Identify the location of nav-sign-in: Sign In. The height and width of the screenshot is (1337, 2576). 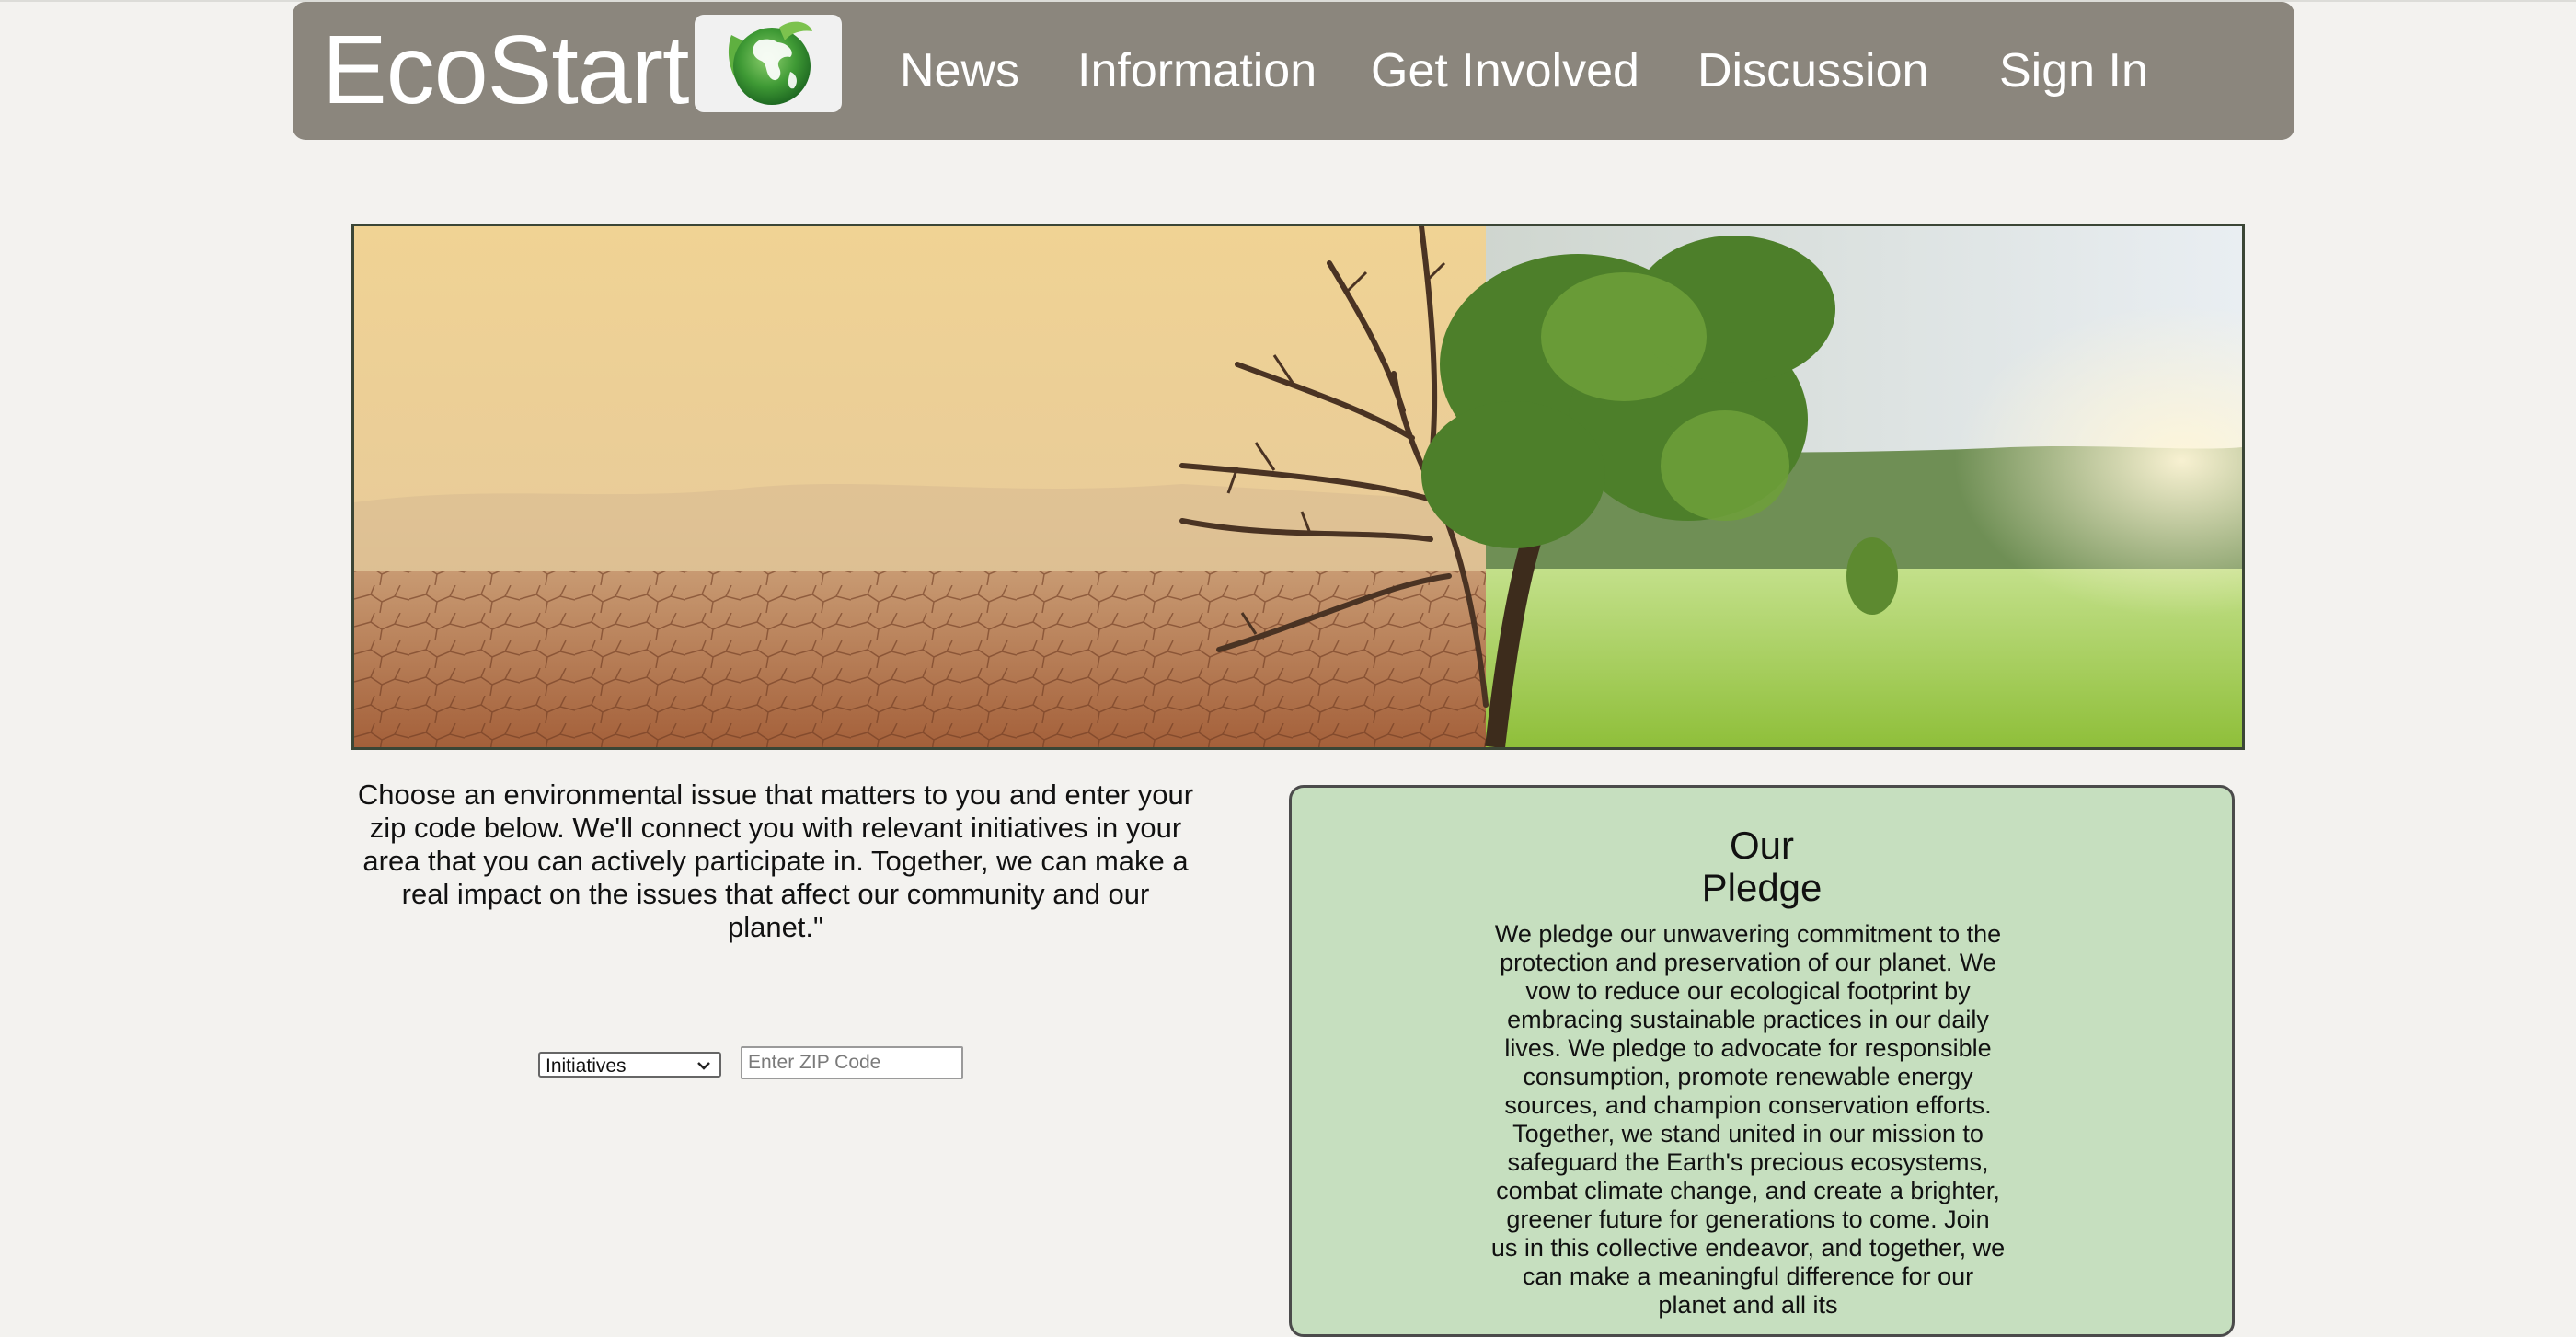
(2073, 71).